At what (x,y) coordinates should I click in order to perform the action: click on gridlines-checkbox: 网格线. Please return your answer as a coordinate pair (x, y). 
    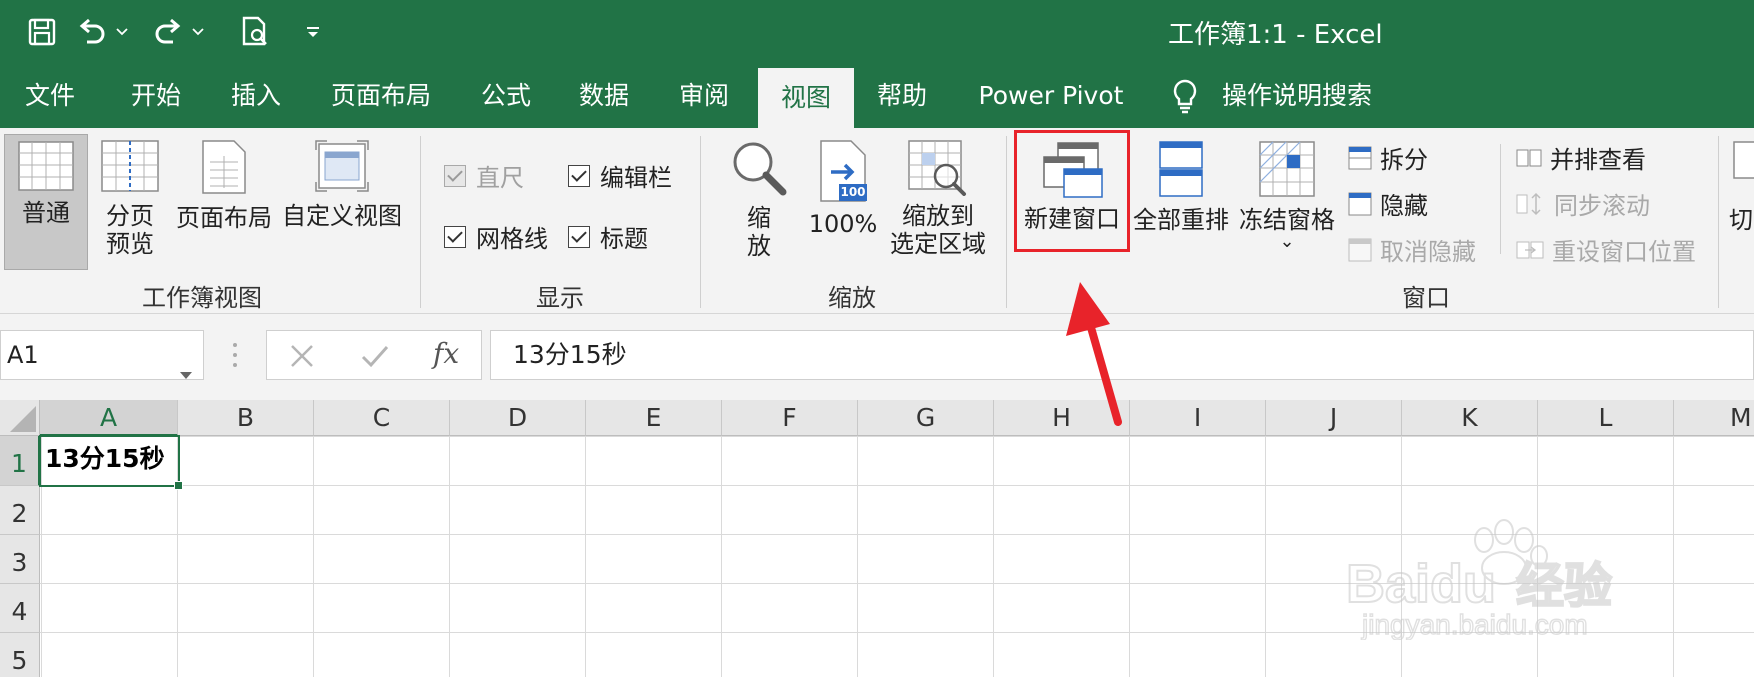
    Looking at the image, I should click on (496, 236).